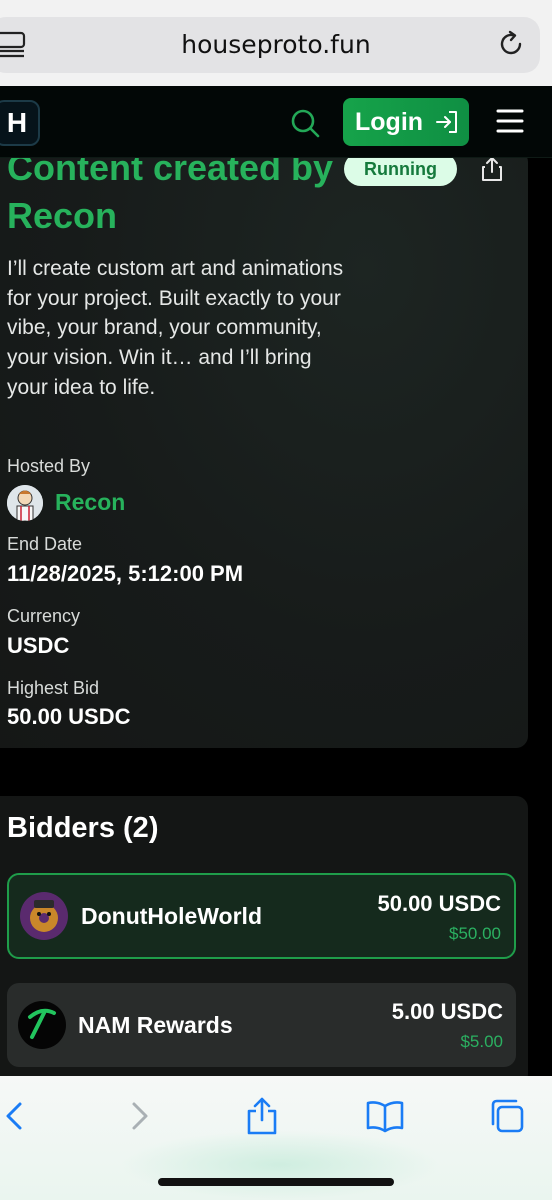  Describe the element at coordinates (276, 44) in the screenshot. I see `url-text: houseproto.fun` at that location.